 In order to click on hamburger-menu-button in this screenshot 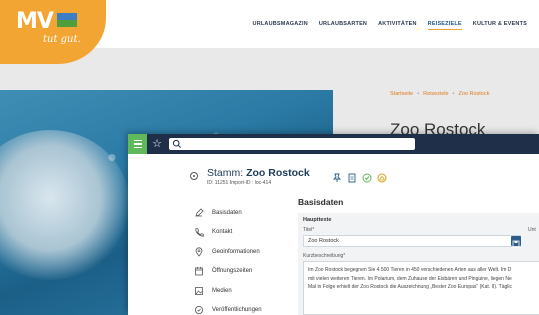, I will do `click(137, 144)`.